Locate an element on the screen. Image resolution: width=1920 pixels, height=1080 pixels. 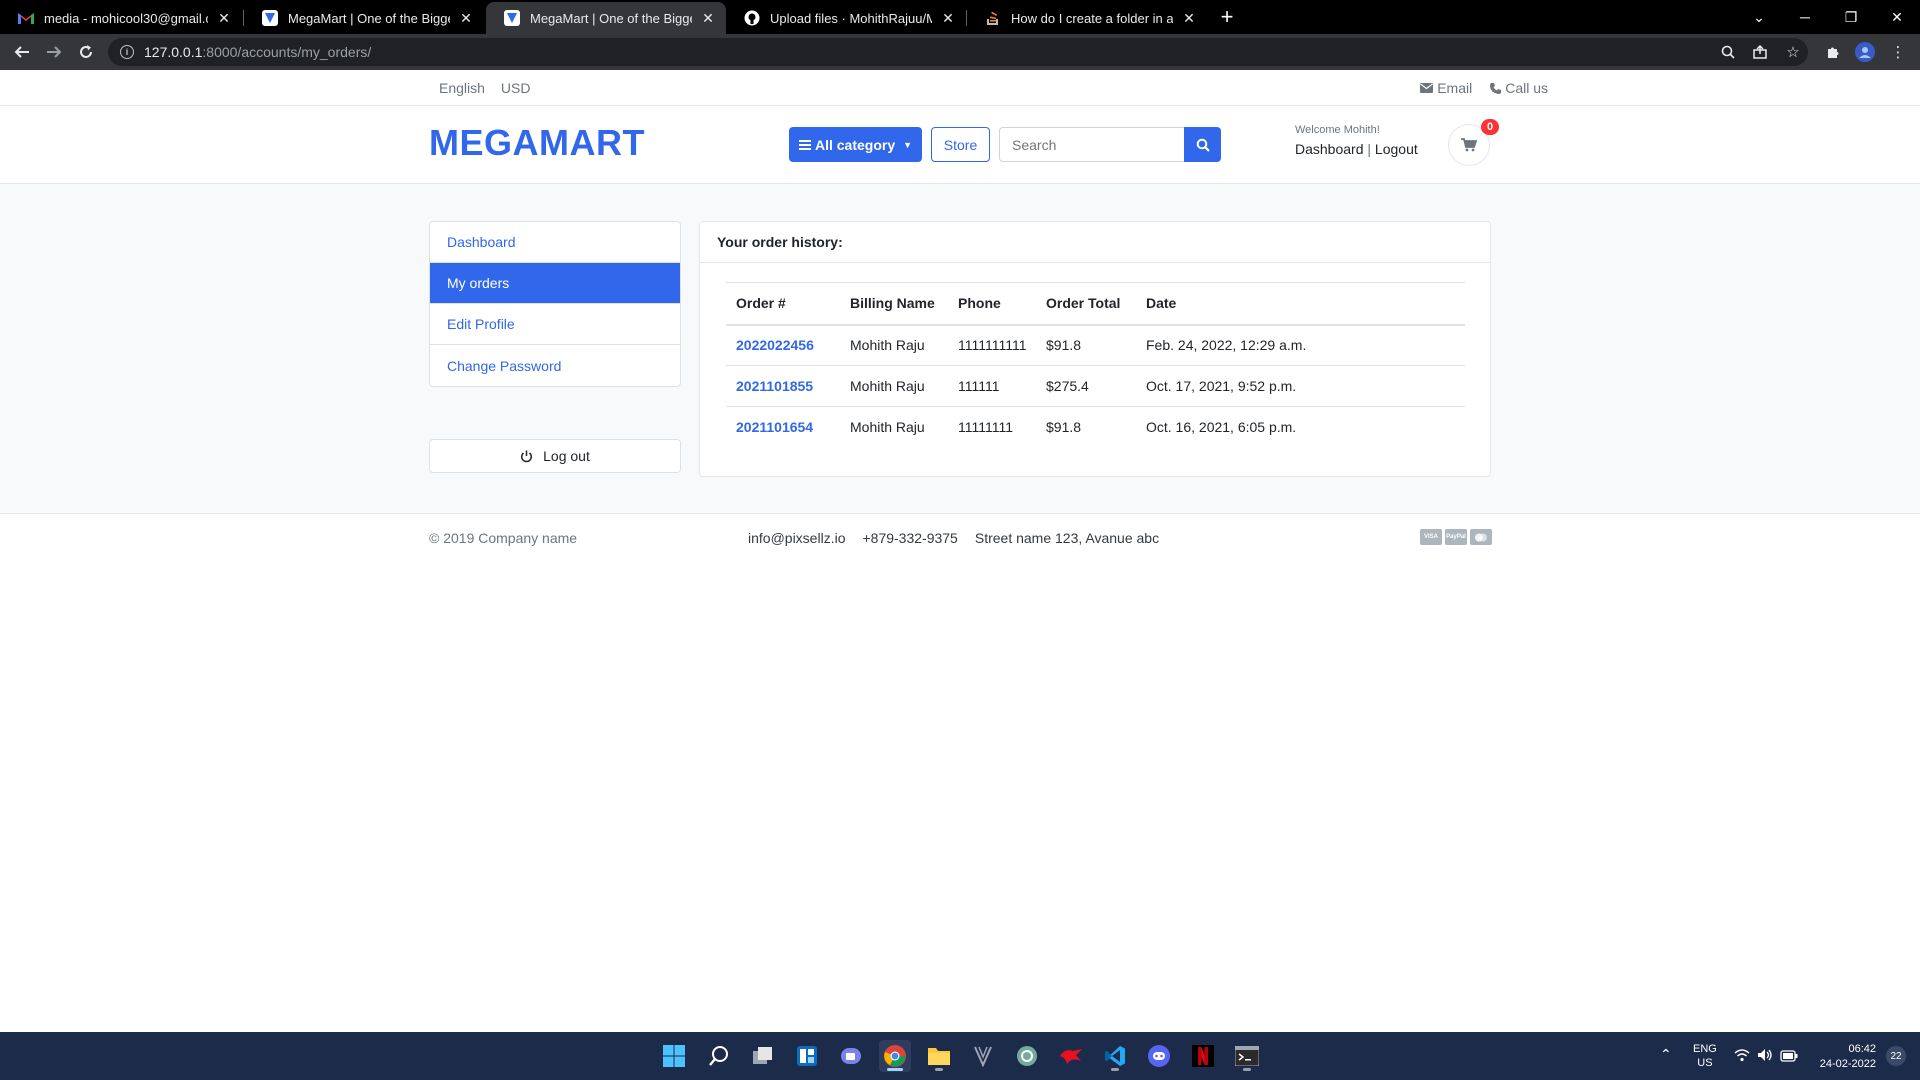
search-icon is located at coordinates (719, 1056).